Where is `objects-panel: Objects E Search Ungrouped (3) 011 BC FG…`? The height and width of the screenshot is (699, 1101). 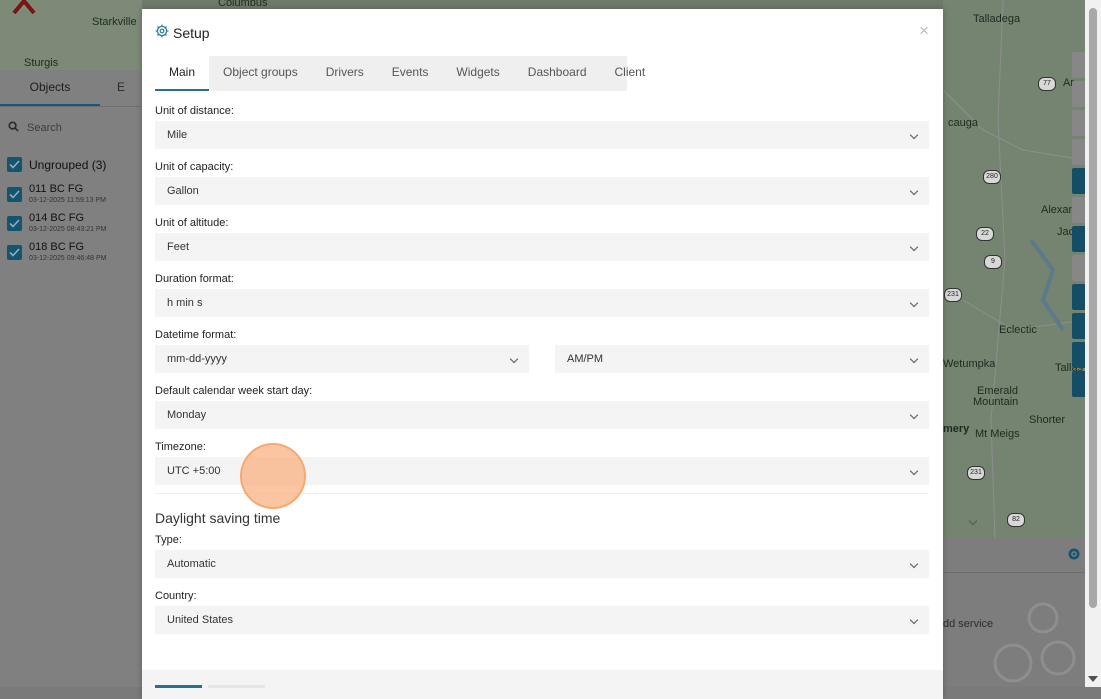
objects-panel: Objects E Search Ungrouped (3) 011 BC FG… is located at coordinates (71, 378).